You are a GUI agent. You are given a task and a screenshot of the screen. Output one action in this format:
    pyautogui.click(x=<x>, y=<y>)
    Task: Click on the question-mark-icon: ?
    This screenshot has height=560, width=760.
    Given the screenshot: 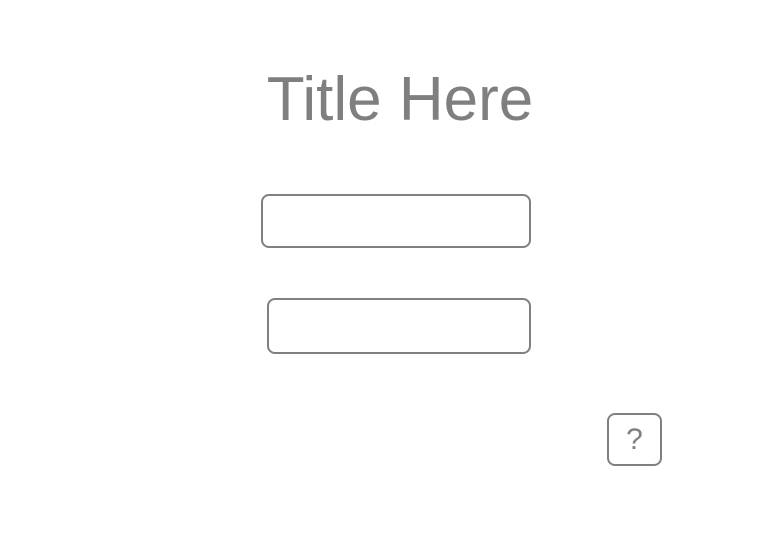 What is the action you would take?
    pyautogui.click(x=634, y=439)
    